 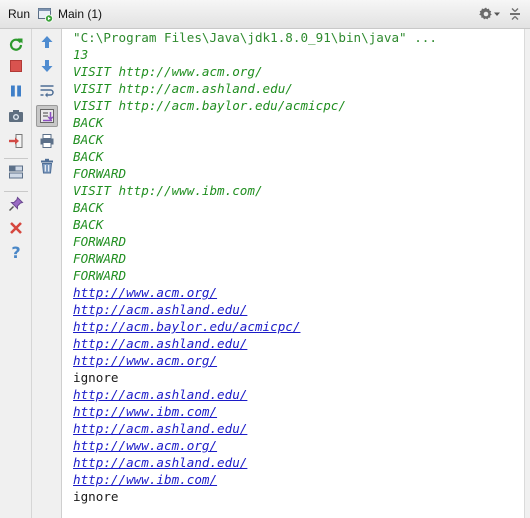 I want to click on pin-tab-button, so click(x=16, y=204).